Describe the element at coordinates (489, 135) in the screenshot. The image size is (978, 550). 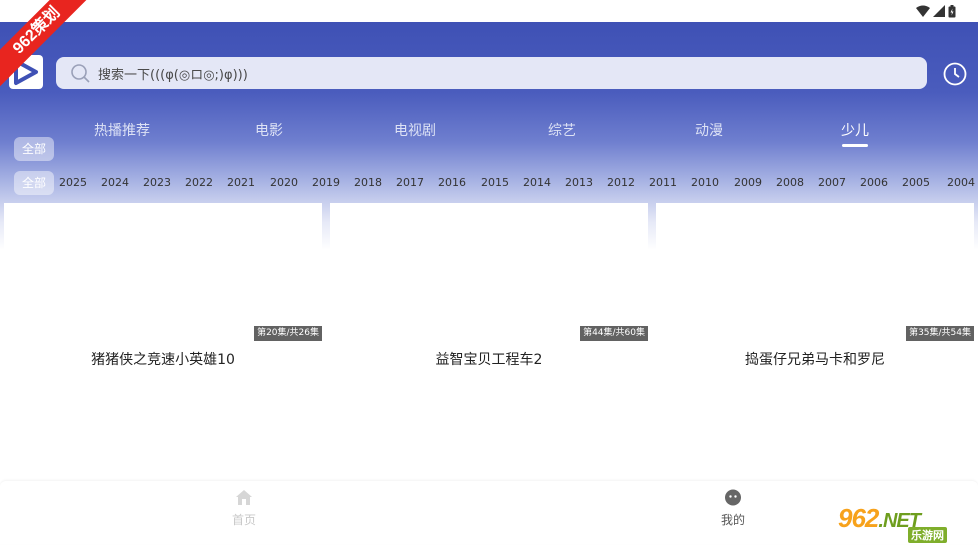
I see `category-tabs: 热播推荐 电影 电视剧 综艺 动漫 少儿` at that location.